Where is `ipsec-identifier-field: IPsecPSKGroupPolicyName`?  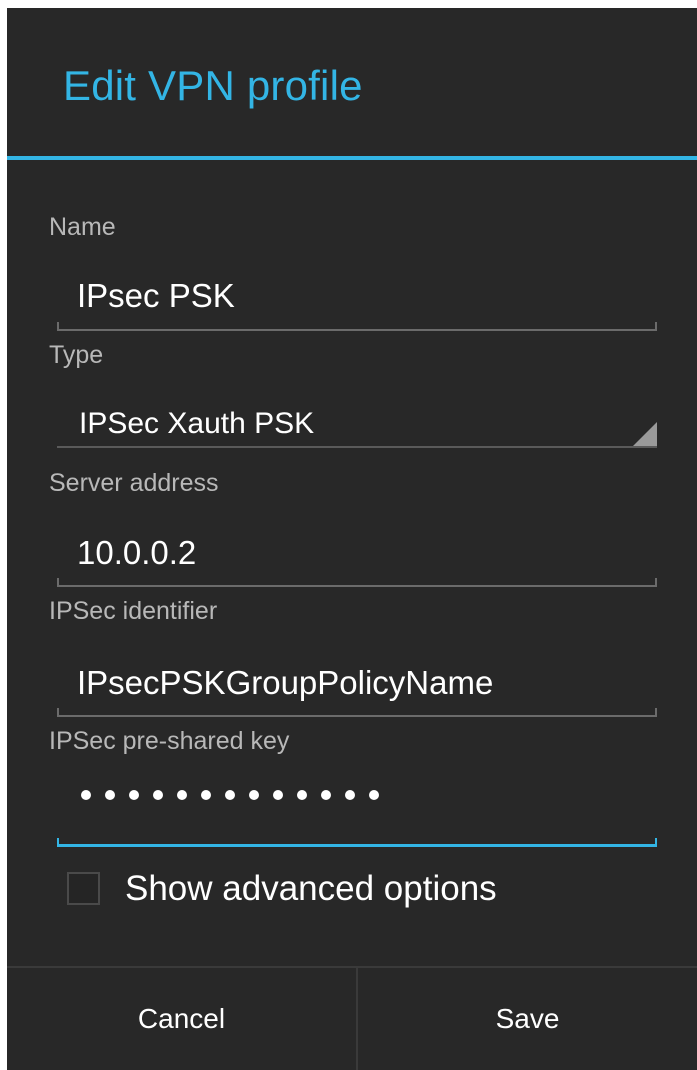 ipsec-identifier-field: IPsecPSKGroupPolicyName is located at coordinates (285, 683).